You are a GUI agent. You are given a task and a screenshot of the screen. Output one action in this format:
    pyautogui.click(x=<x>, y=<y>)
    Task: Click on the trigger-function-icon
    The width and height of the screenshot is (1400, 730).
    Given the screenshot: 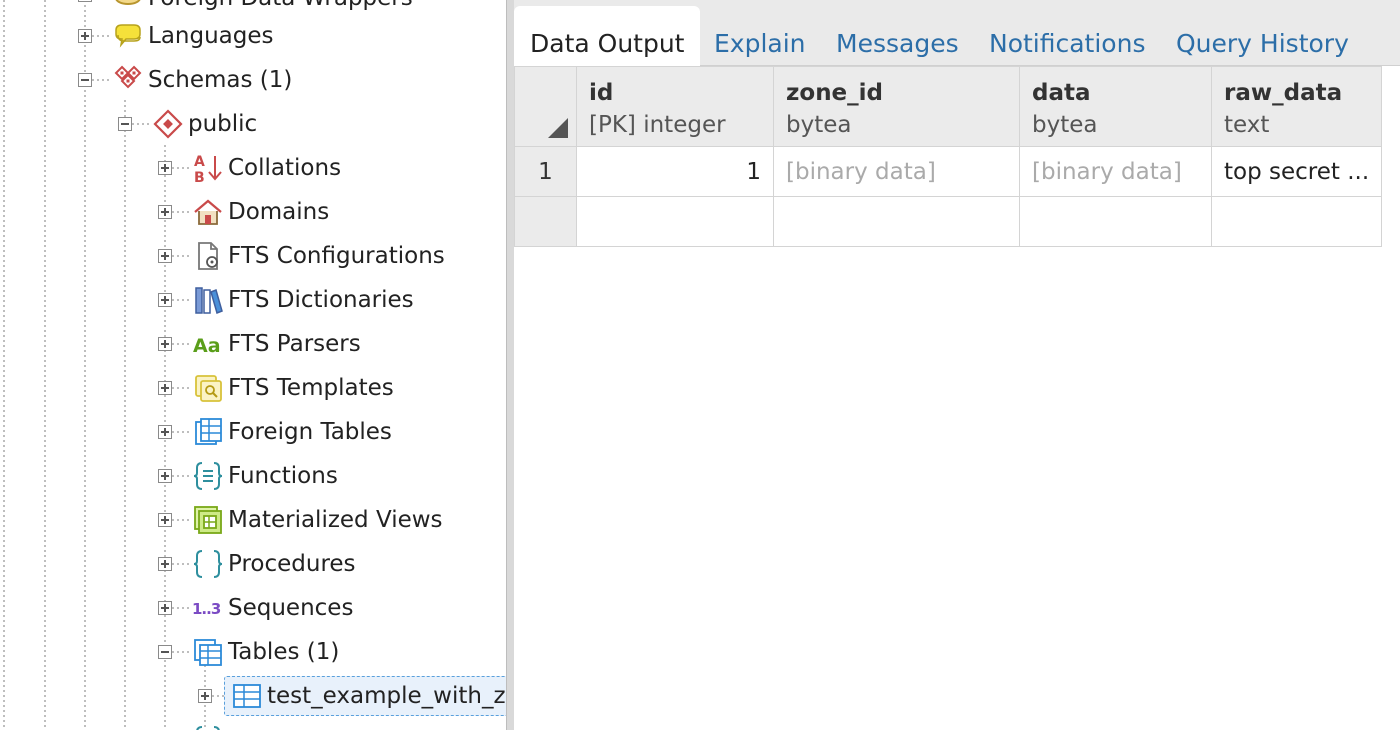 What is the action you would take?
    pyautogui.click(x=208, y=727)
    